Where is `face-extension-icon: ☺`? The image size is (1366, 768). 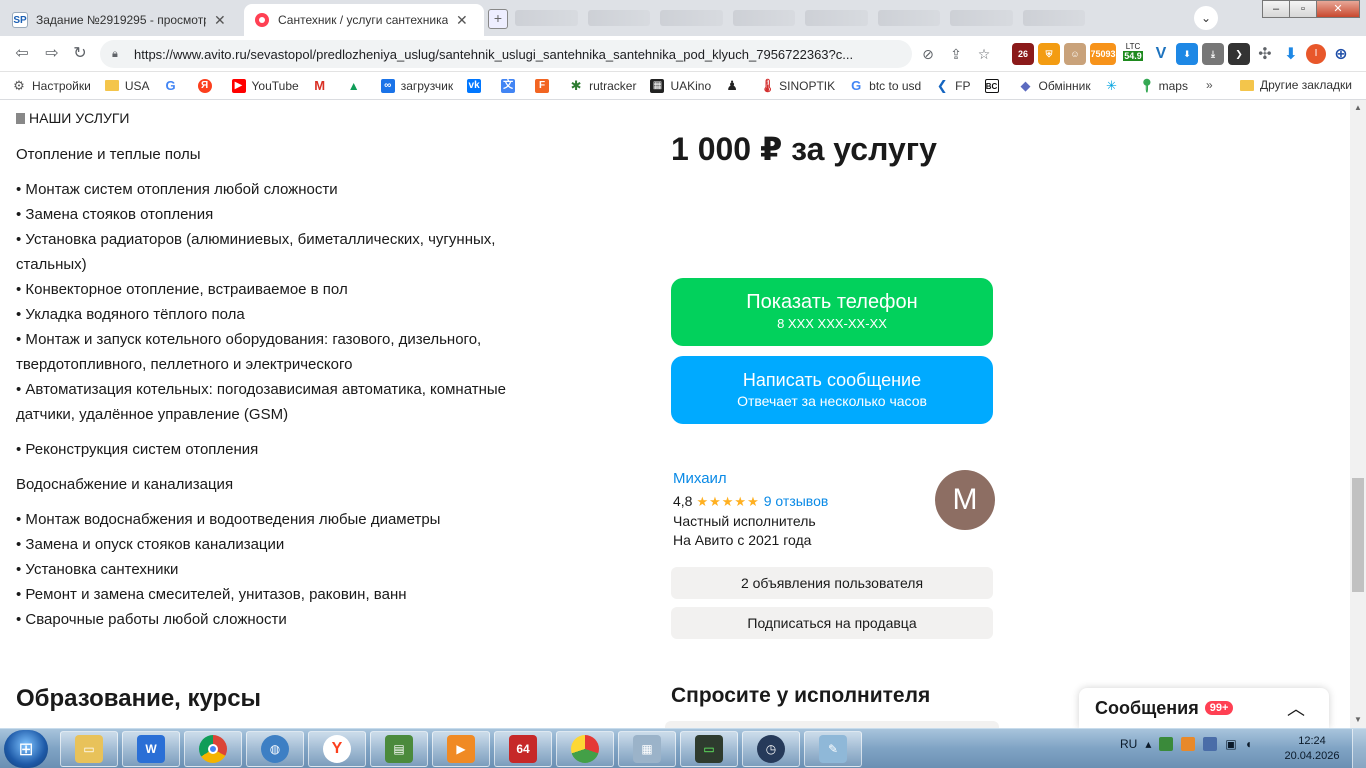 face-extension-icon: ☺ is located at coordinates (1075, 54).